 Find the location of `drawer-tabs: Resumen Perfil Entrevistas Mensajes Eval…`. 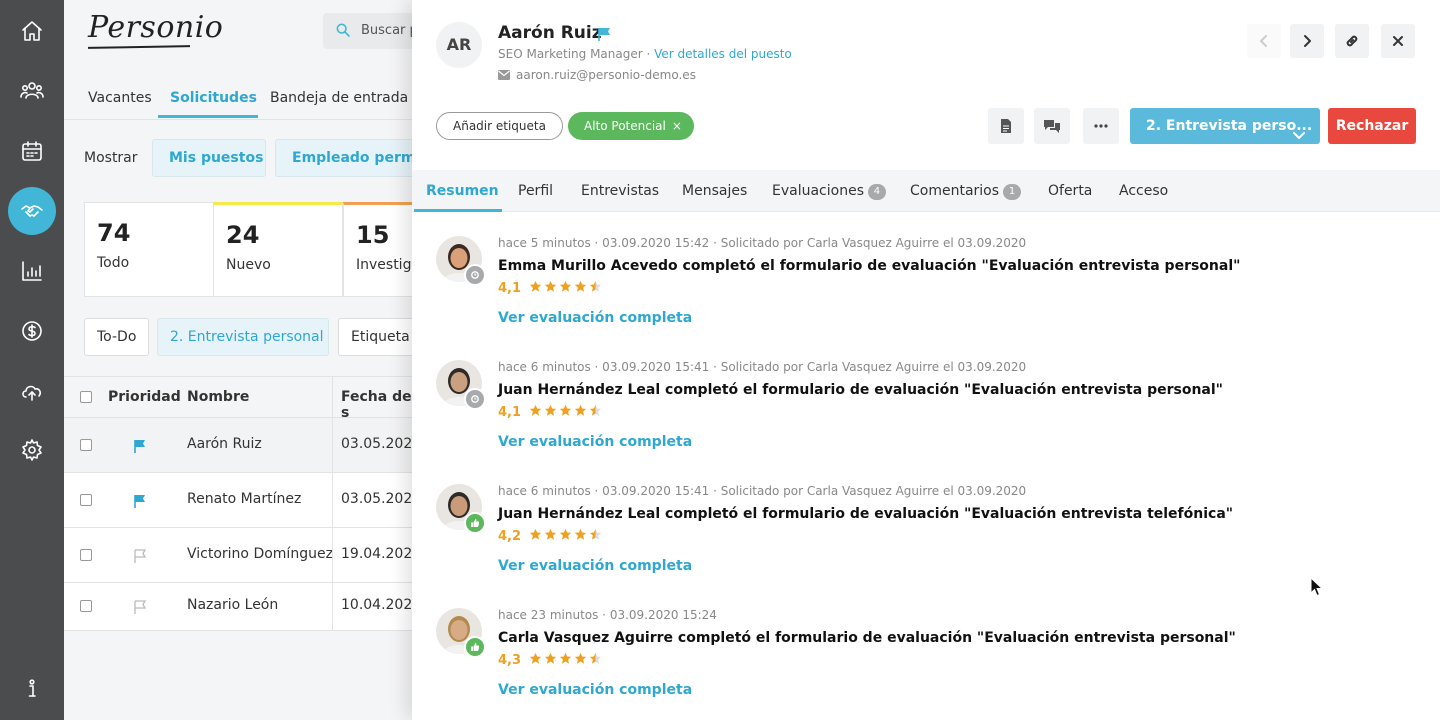

drawer-tabs: Resumen Perfil Entrevistas Mensajes Eval… is located at coordinates (926, 191).